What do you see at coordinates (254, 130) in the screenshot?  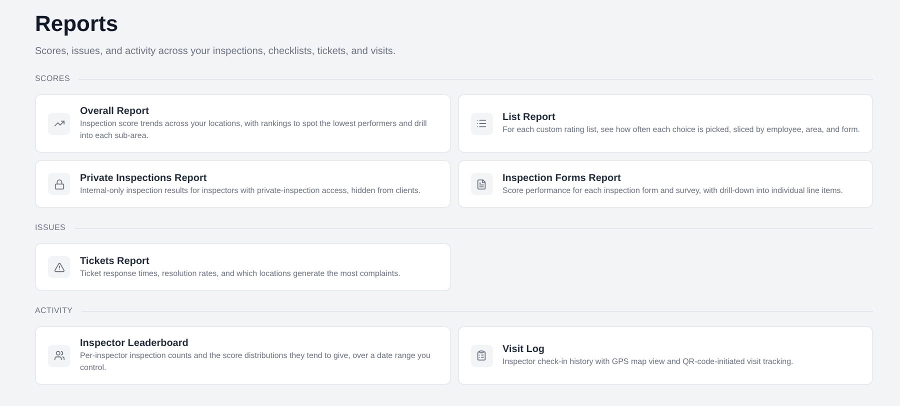 I see `report-description: Inspection score trends across your locations, with rankings to spot the lowest performers and drill into each sub-area.` at bounding box center [254, 130].